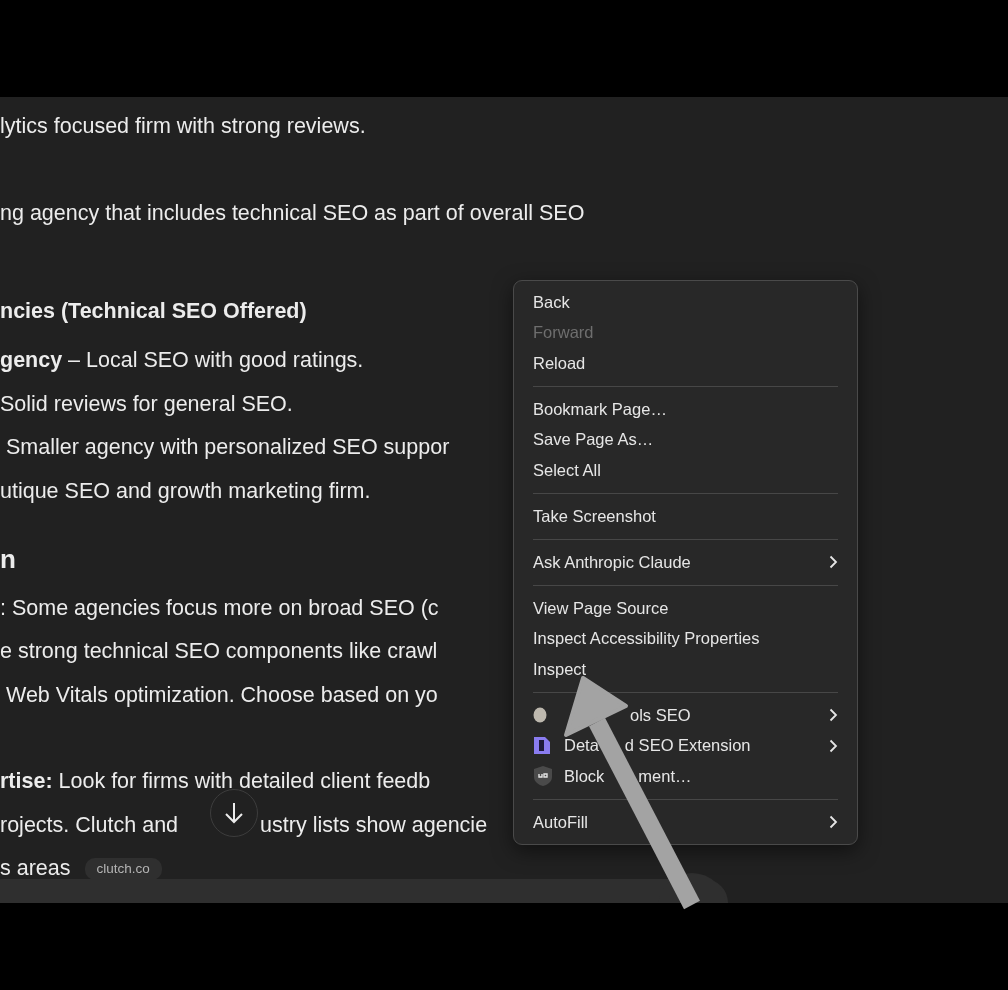  Describe the element at coordinates (685, 745) in the screenshot. I see `menu-item: Deta d SEO Extension` at that location.